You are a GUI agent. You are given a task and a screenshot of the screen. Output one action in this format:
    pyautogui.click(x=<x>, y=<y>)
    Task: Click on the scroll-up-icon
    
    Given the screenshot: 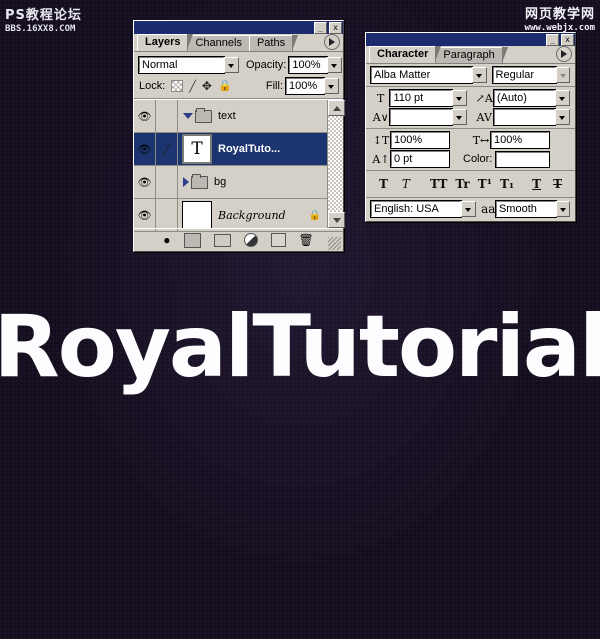 What is the action you would take?
    pyautogui.click(x=336, y=108)
    